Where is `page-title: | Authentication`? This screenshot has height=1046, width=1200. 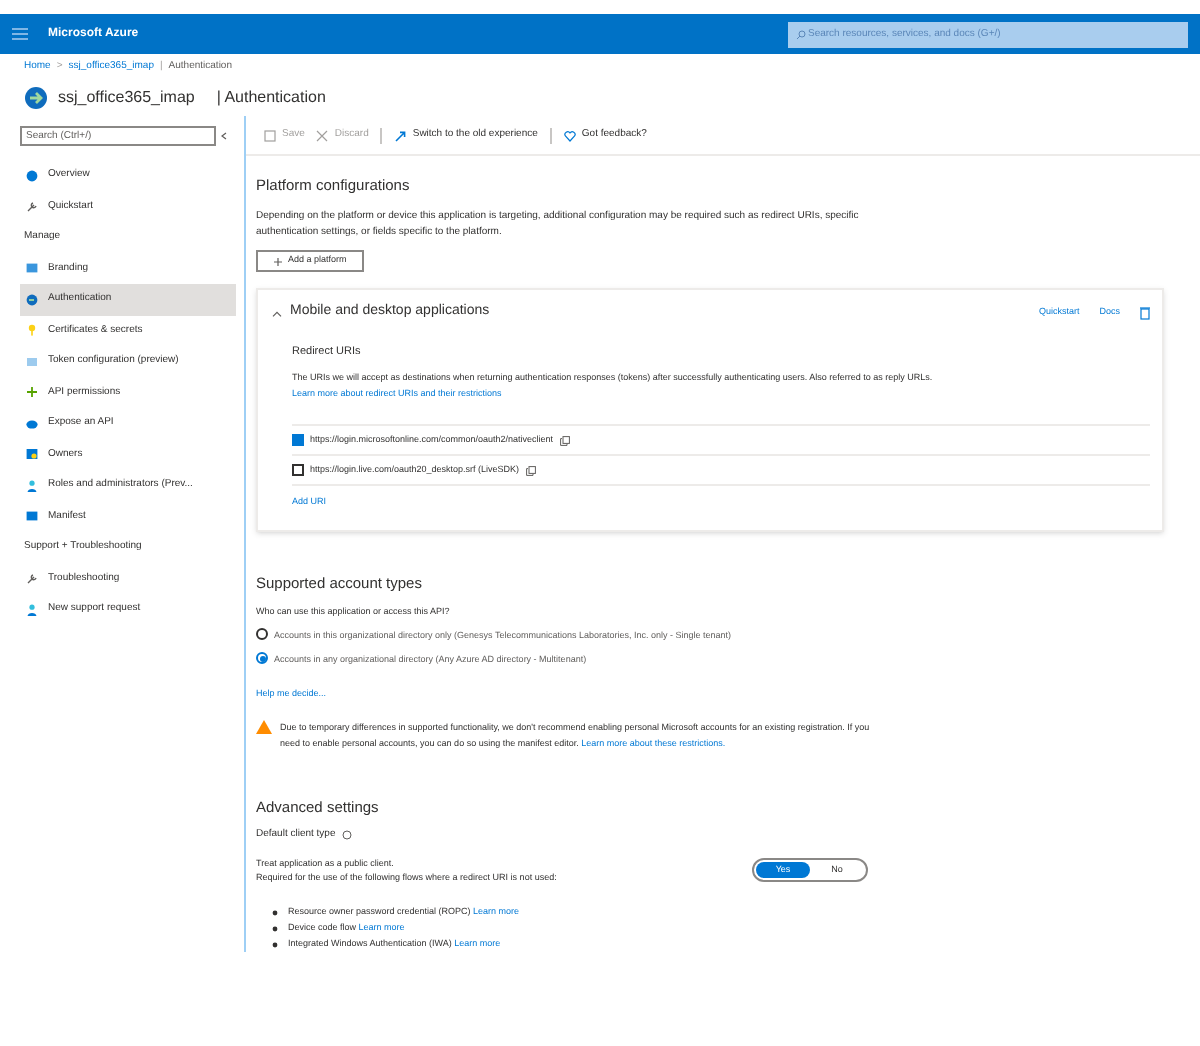 page-title: | Authentication is located at coordinates (271, 98).